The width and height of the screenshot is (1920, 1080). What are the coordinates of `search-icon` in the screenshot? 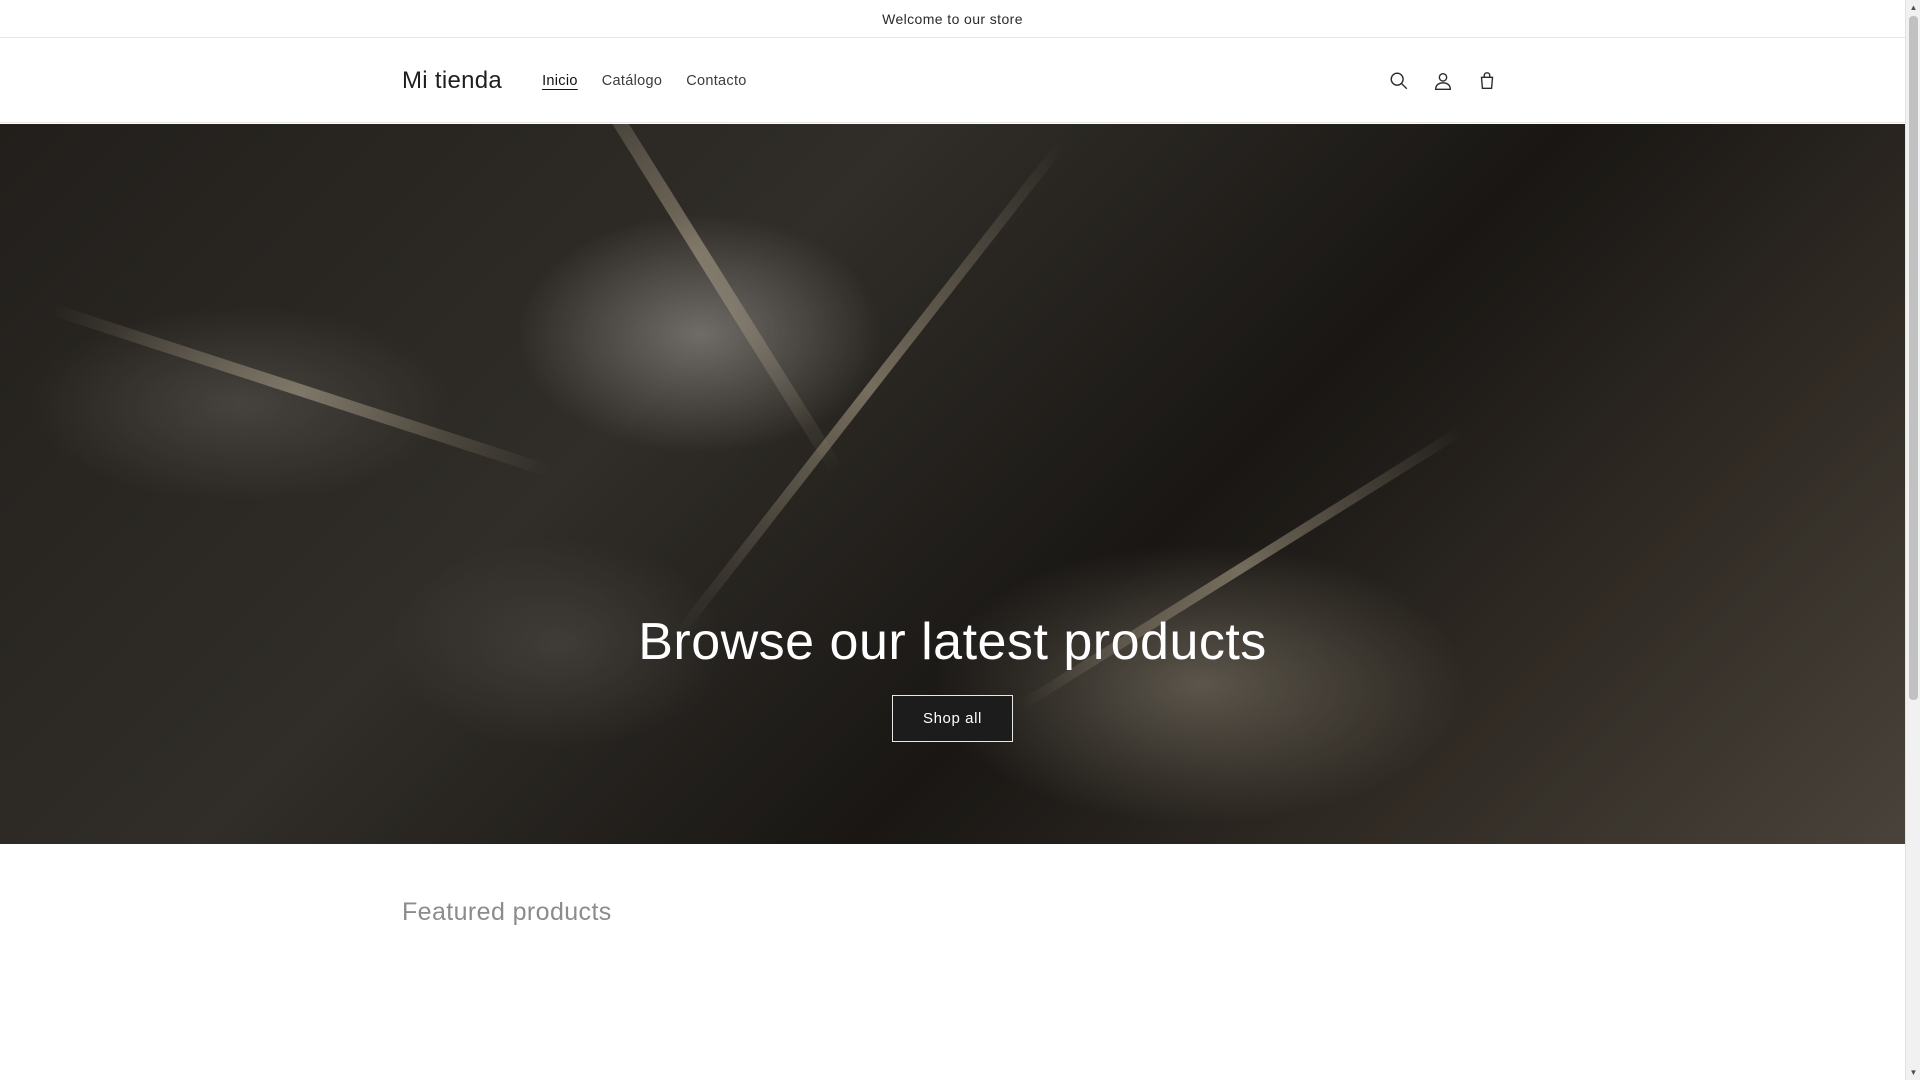 It's located at (1399, 80).